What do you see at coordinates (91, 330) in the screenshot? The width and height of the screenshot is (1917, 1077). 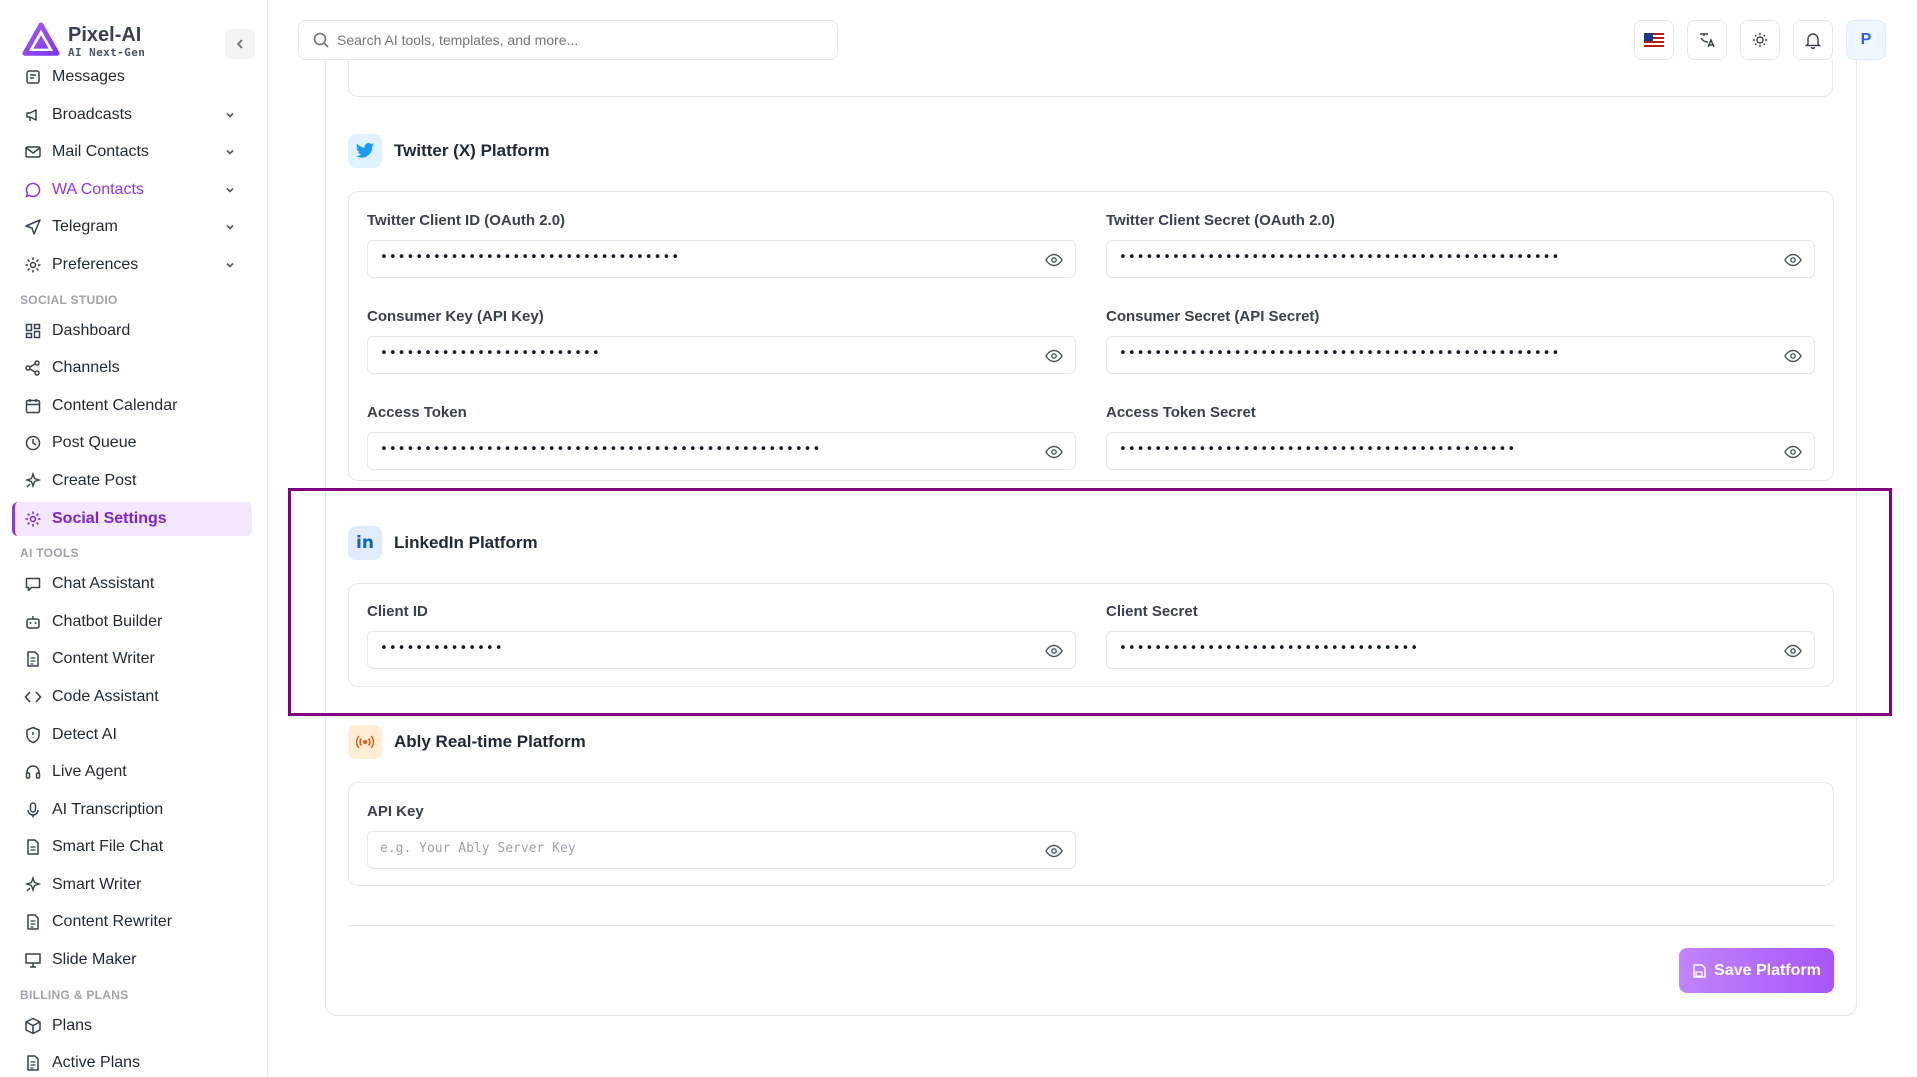 I see `sidebar-item-label: Dashboard` at bounding box center [91, 330].